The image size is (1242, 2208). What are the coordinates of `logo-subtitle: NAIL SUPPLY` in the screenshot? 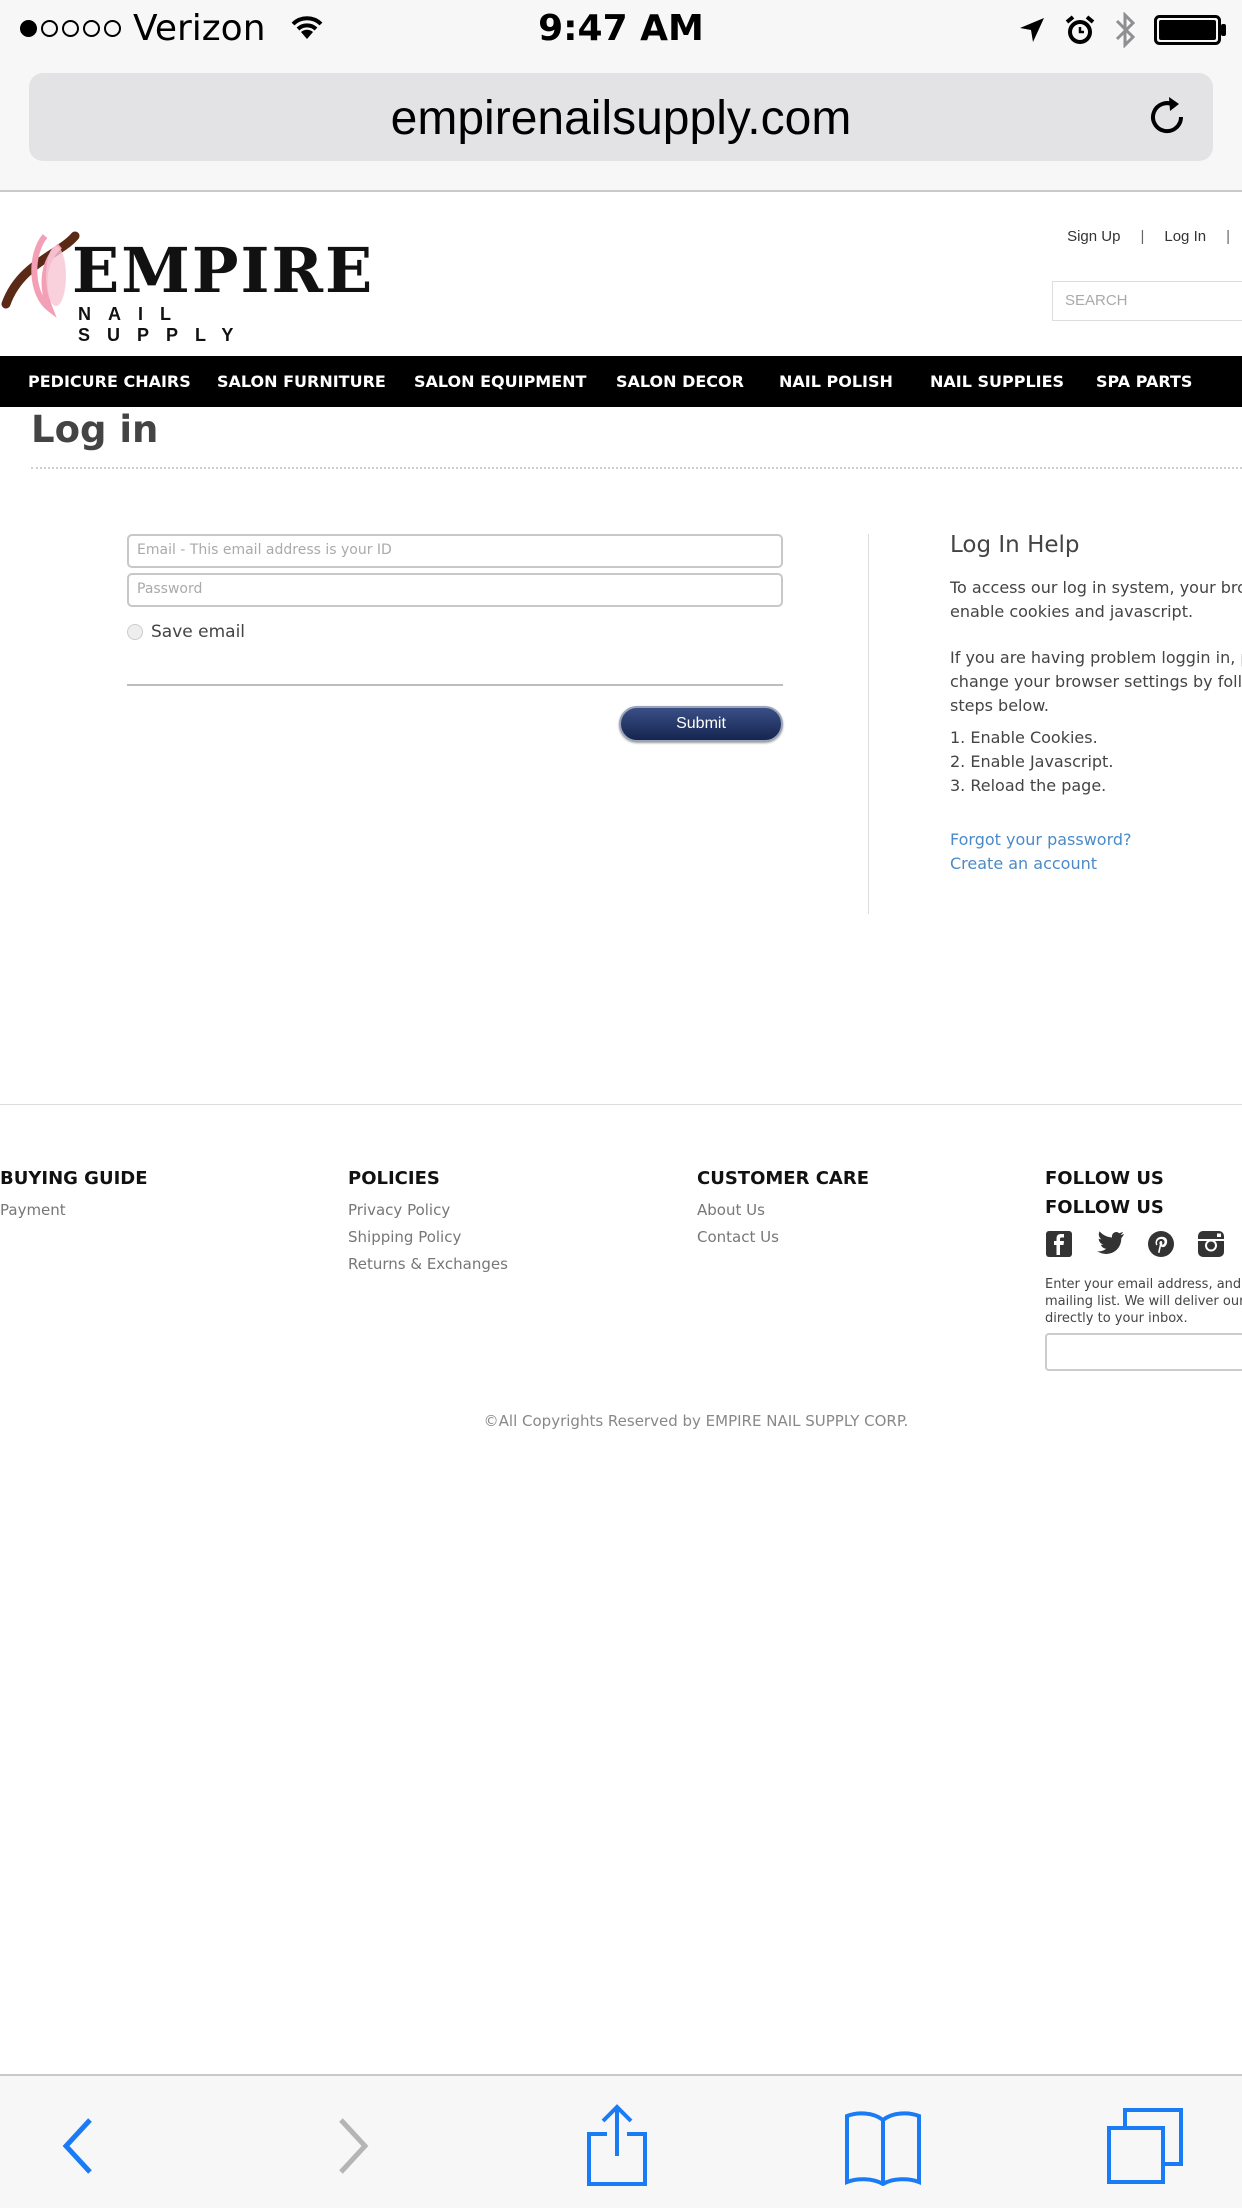 It's located at (164, 324).